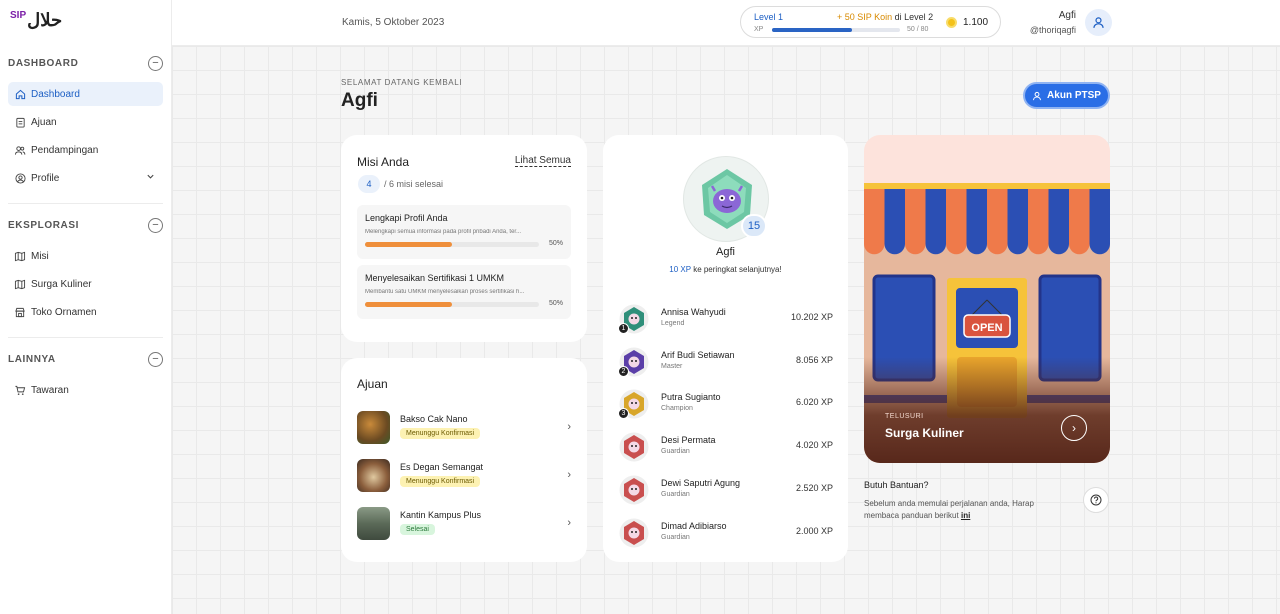 This screenshot has width=1280, height=614. I want to click on mission-percent: 50%, so click(555, 303).